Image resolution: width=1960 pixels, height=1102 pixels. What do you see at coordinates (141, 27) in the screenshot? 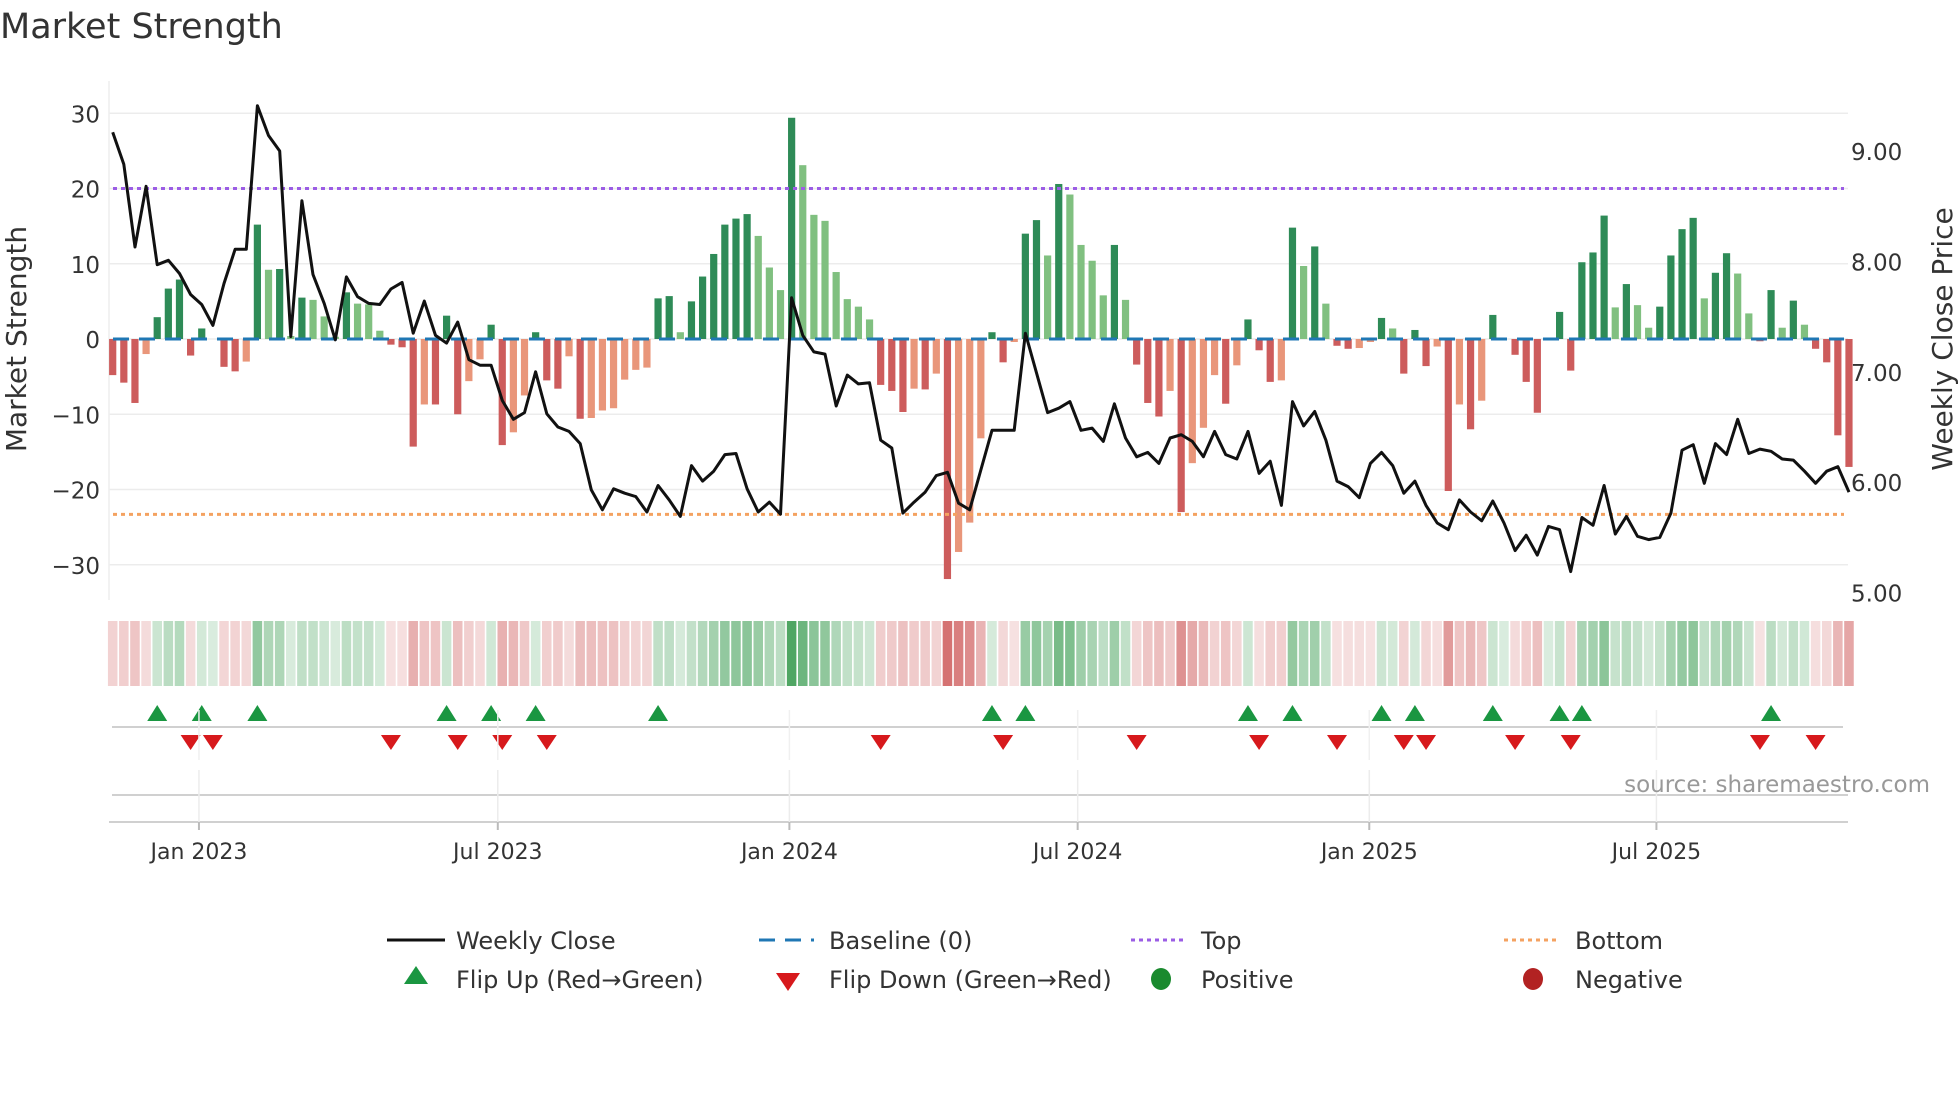
I see `chart-title: Market Strength` at bounding box center [141, 27].